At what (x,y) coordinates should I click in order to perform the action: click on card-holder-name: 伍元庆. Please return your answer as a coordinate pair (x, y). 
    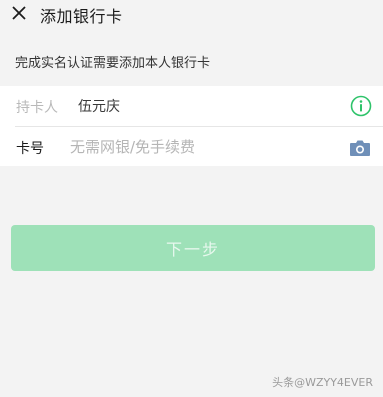
    Looking at the image, I should click on (99, 107).